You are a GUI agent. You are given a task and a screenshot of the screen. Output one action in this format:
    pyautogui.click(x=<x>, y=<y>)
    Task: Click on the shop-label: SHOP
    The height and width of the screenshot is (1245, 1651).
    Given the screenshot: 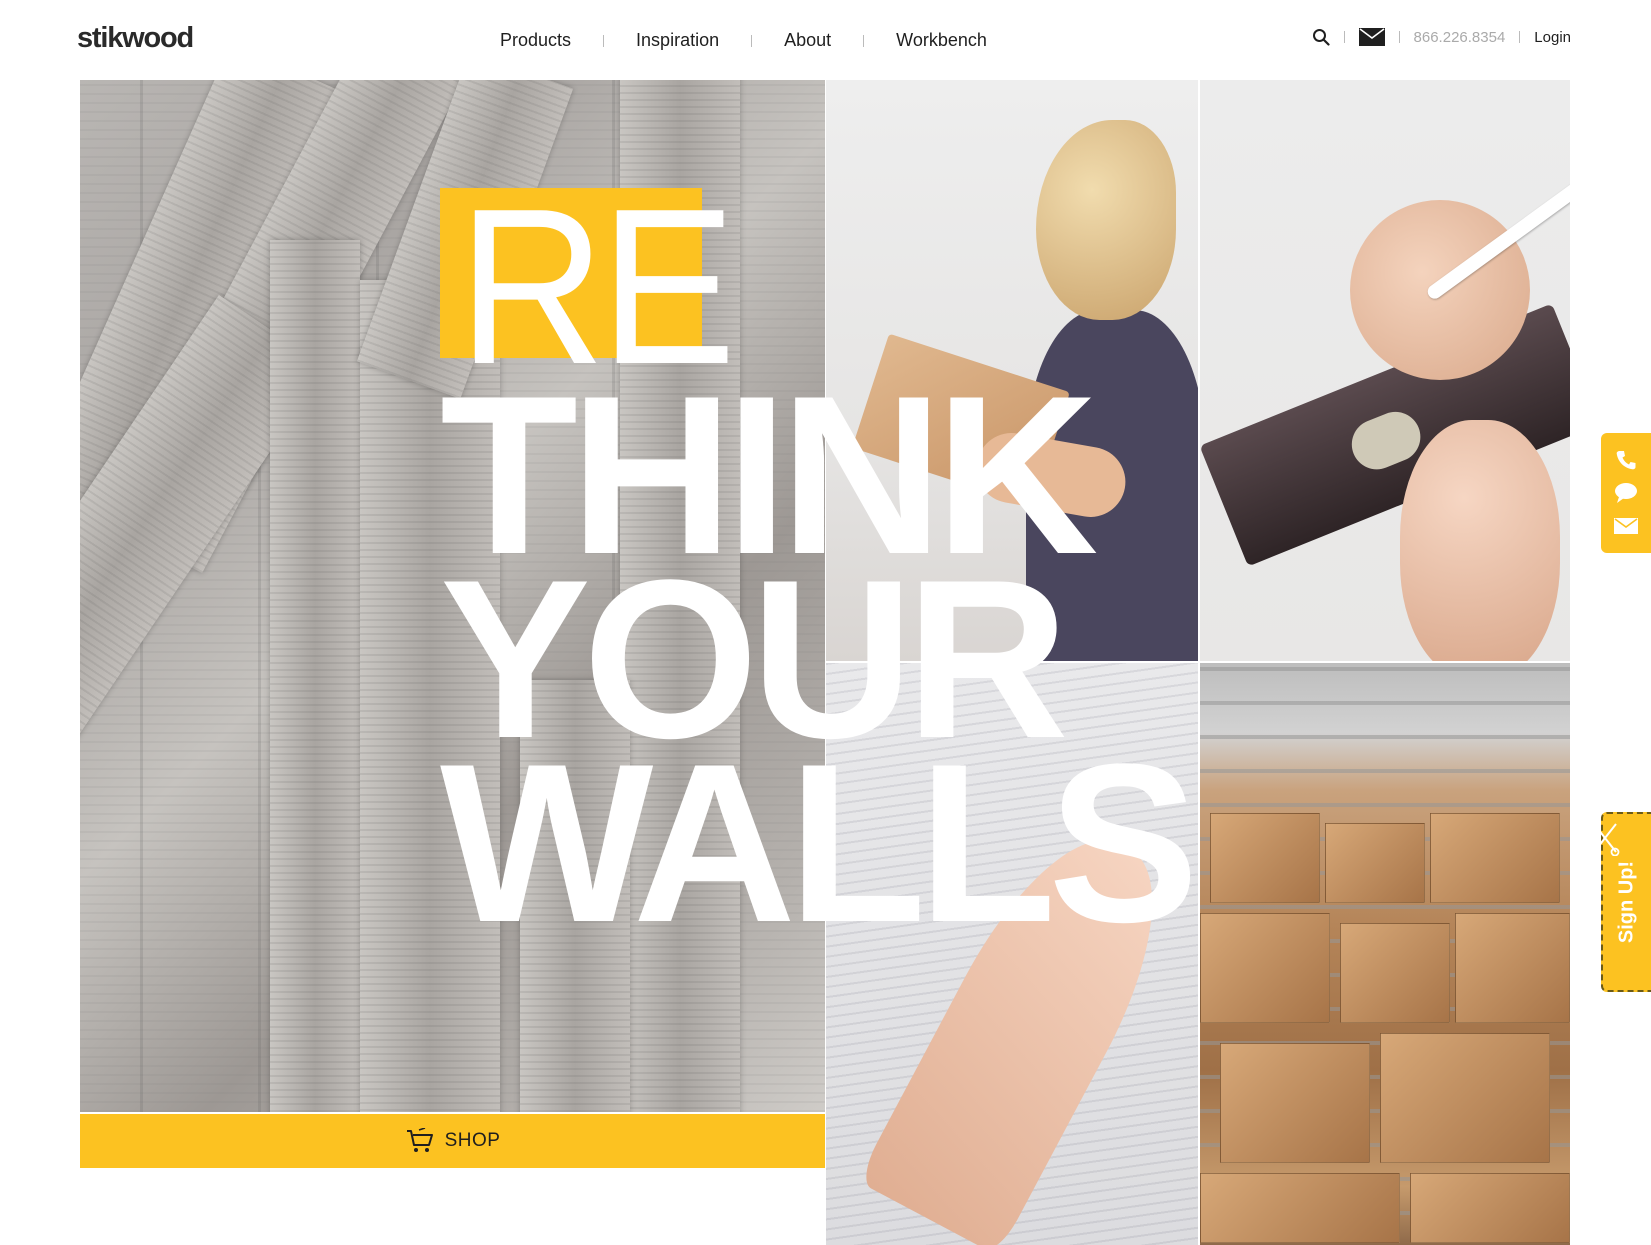 What is the action you would take?
    pyautogui.click(x=472, y=1140)
    